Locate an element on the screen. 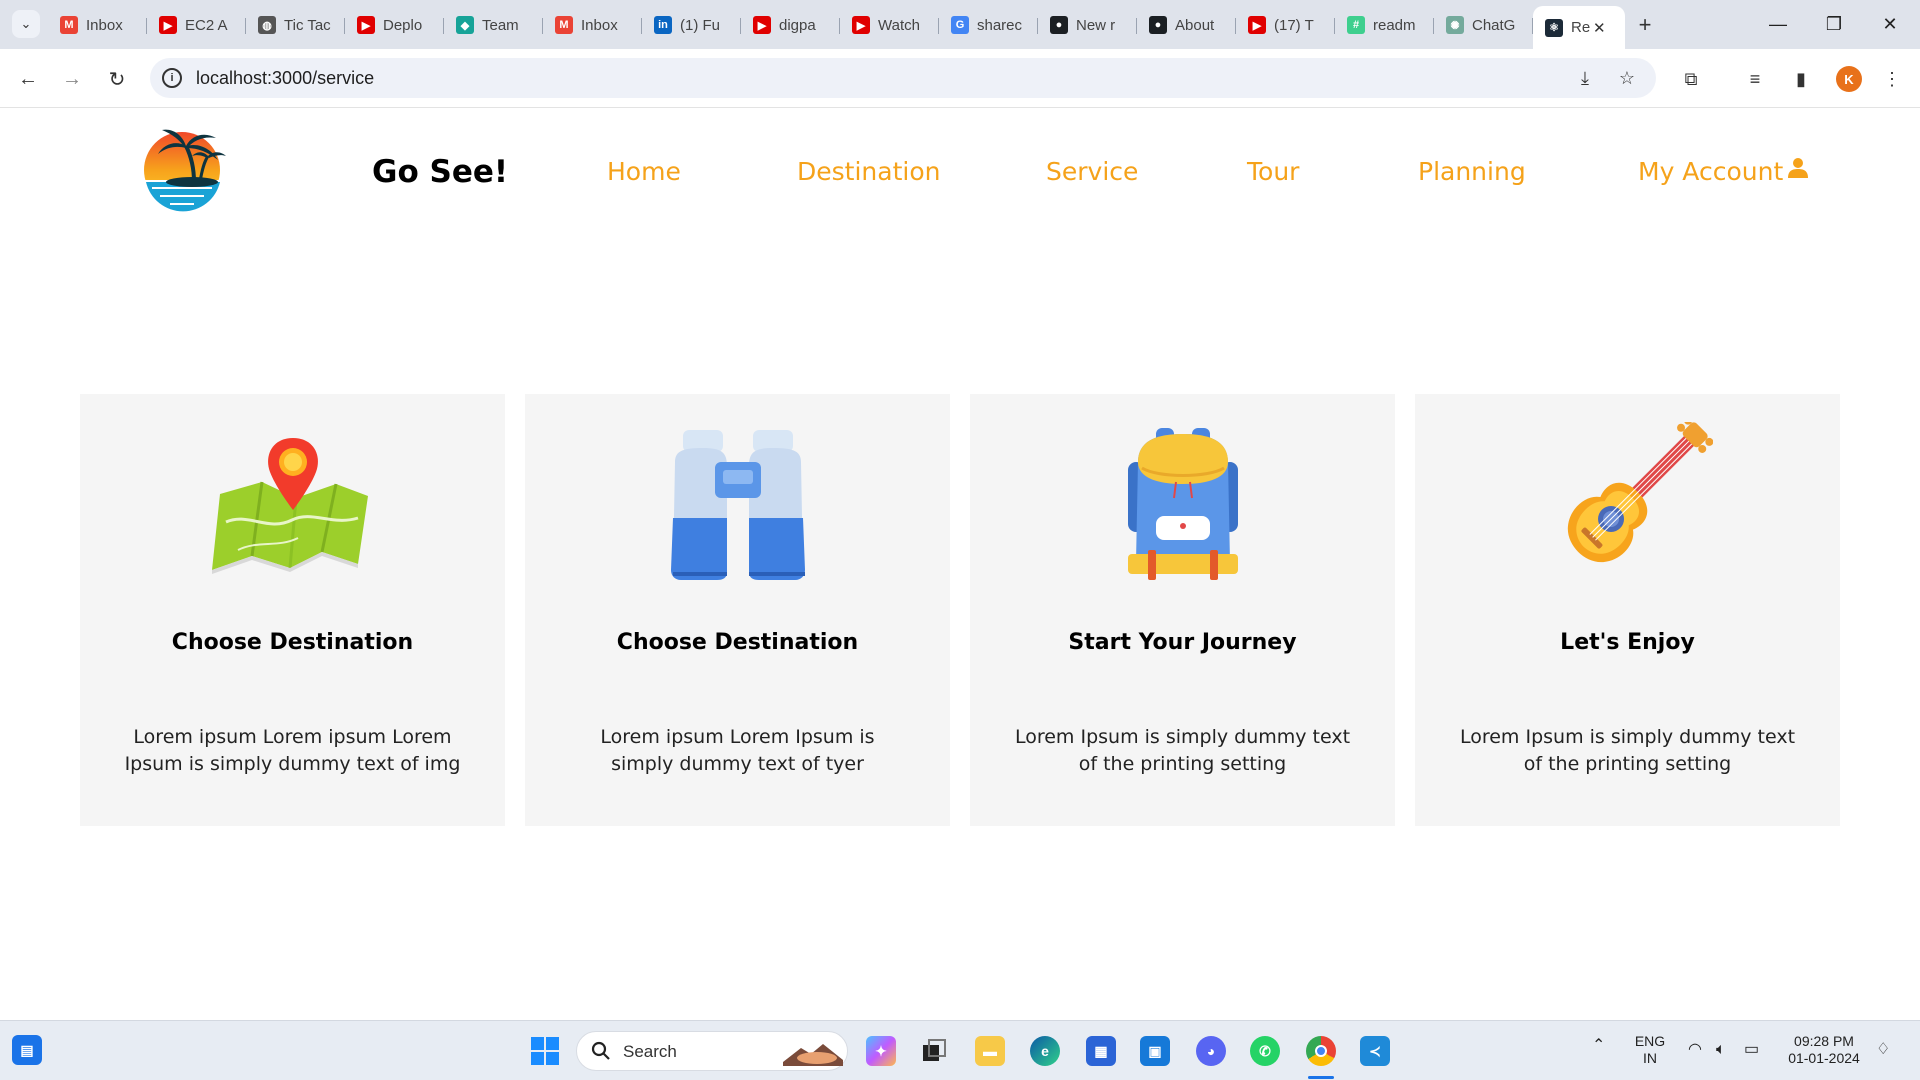  store-icon: ▦ is located at coordinates (1101, 1051).